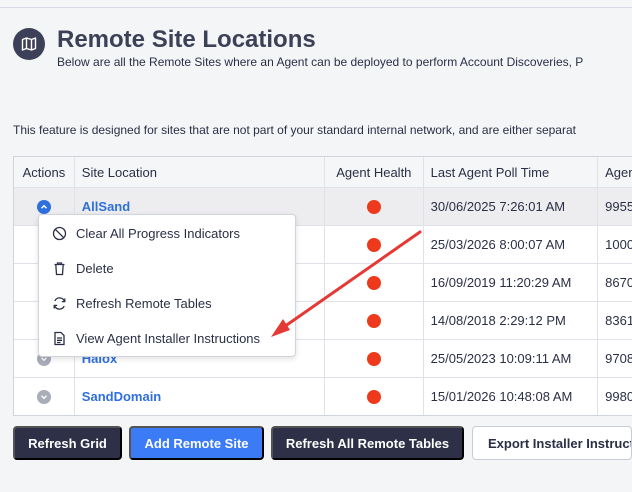 Image resolution: width=632 pixels, height=492 pixels. I want to click on export-installer-instructions-button: Export Installer Instructi, so click(552, 443).